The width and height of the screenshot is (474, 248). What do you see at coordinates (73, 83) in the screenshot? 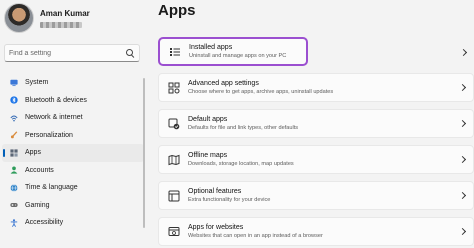
I see `sidebar-item-system: System` at bounding box center [73, 83].